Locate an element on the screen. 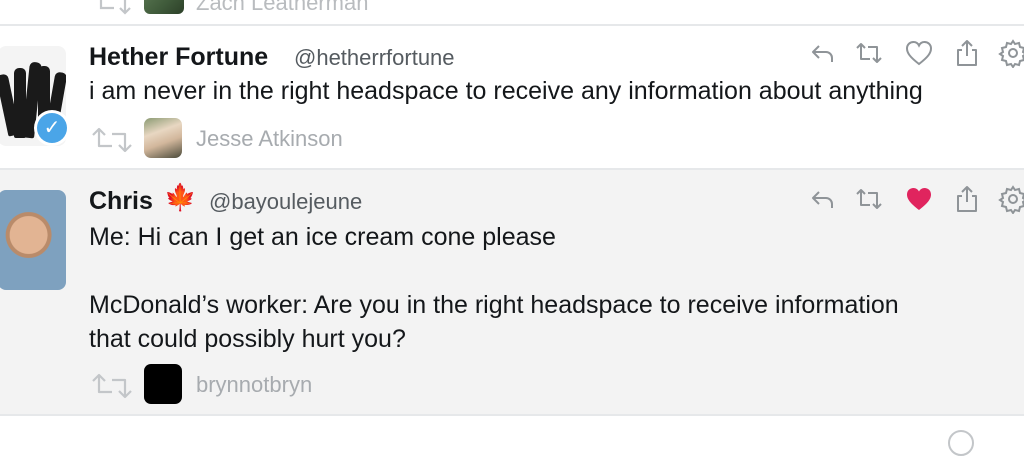  display-name: Chris is located at coordinates (121, 201).